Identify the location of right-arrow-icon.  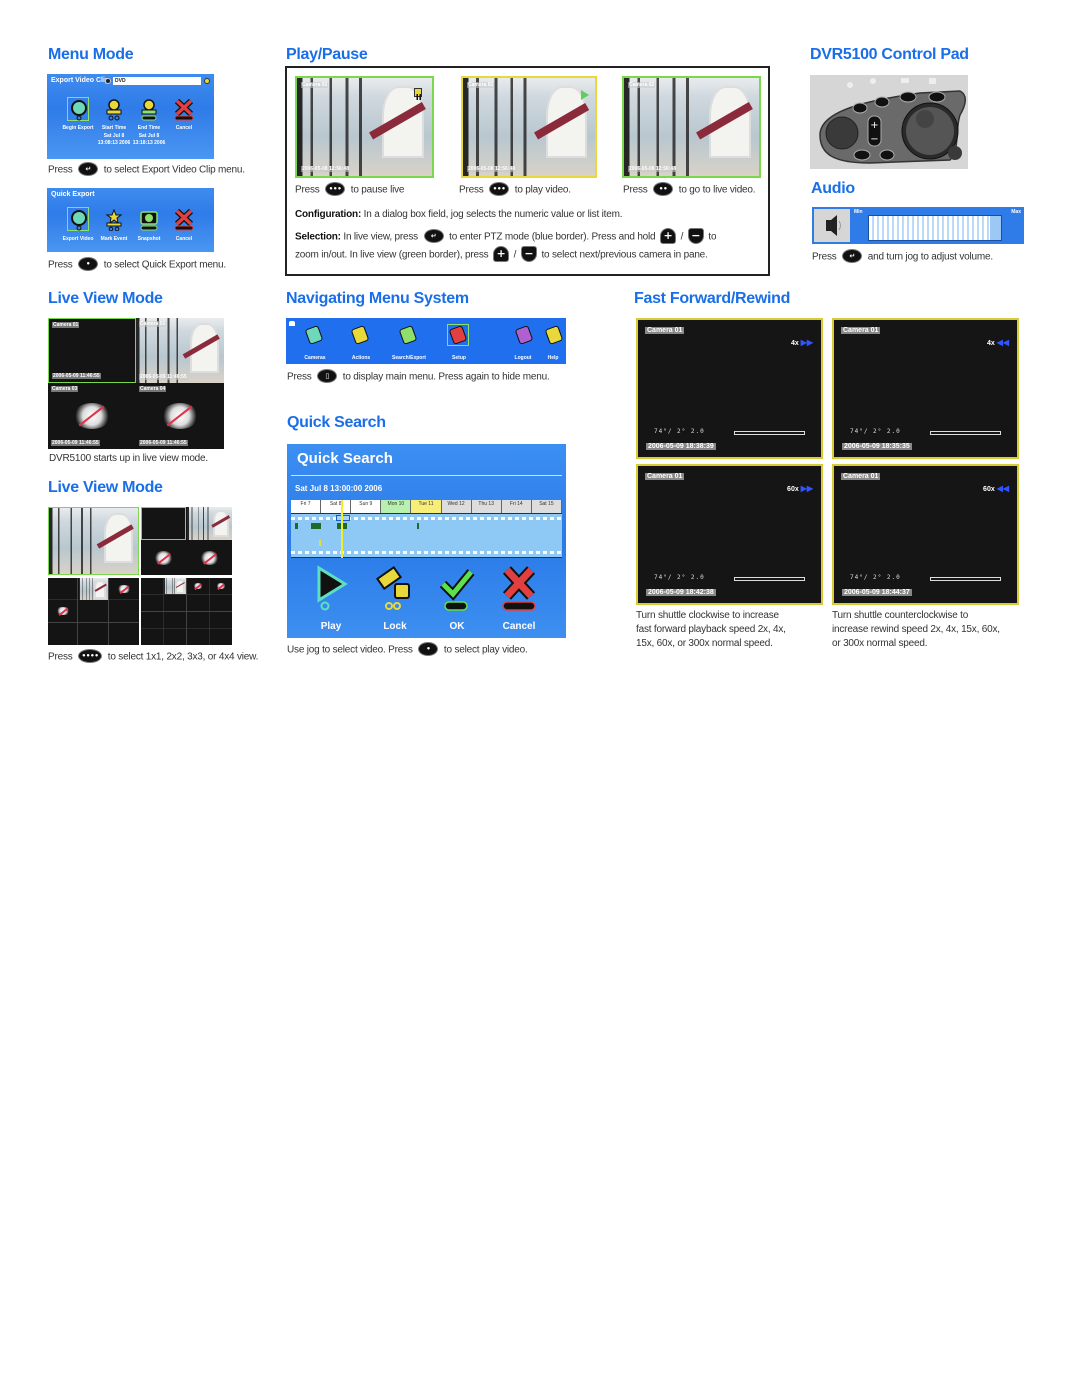
(207, 81).